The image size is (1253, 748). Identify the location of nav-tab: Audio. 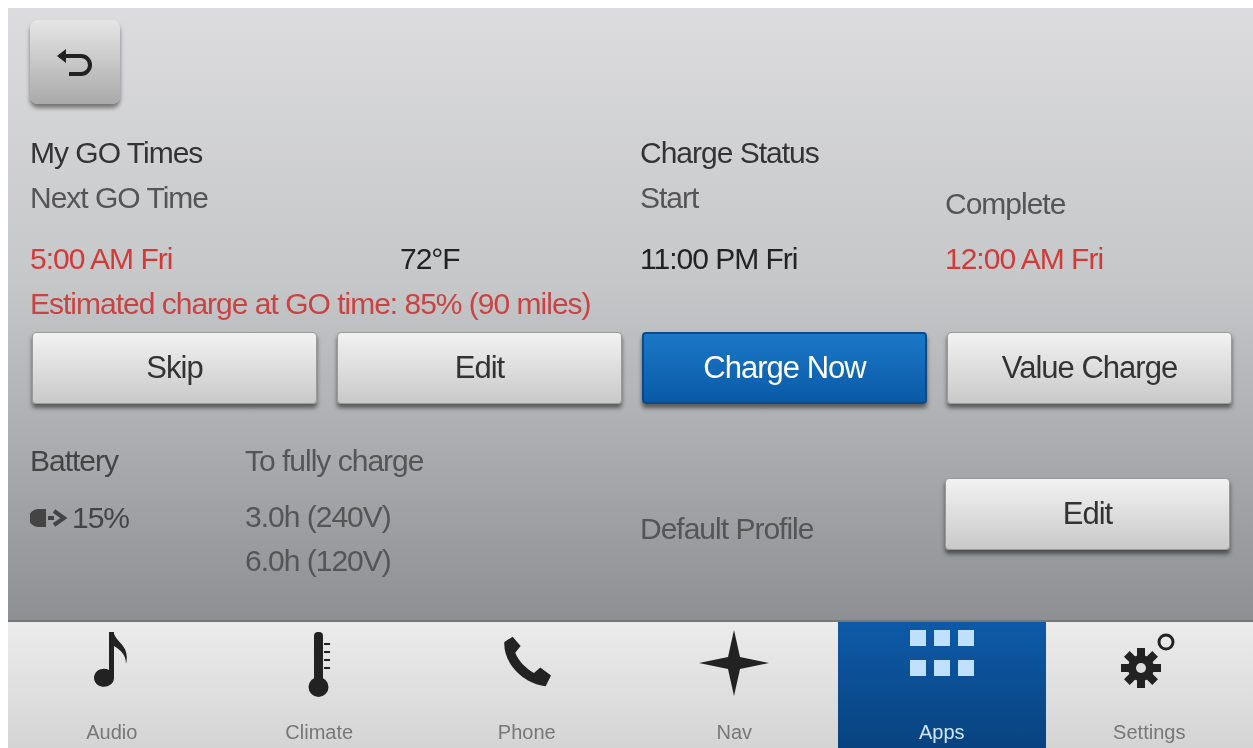
(112, 685).